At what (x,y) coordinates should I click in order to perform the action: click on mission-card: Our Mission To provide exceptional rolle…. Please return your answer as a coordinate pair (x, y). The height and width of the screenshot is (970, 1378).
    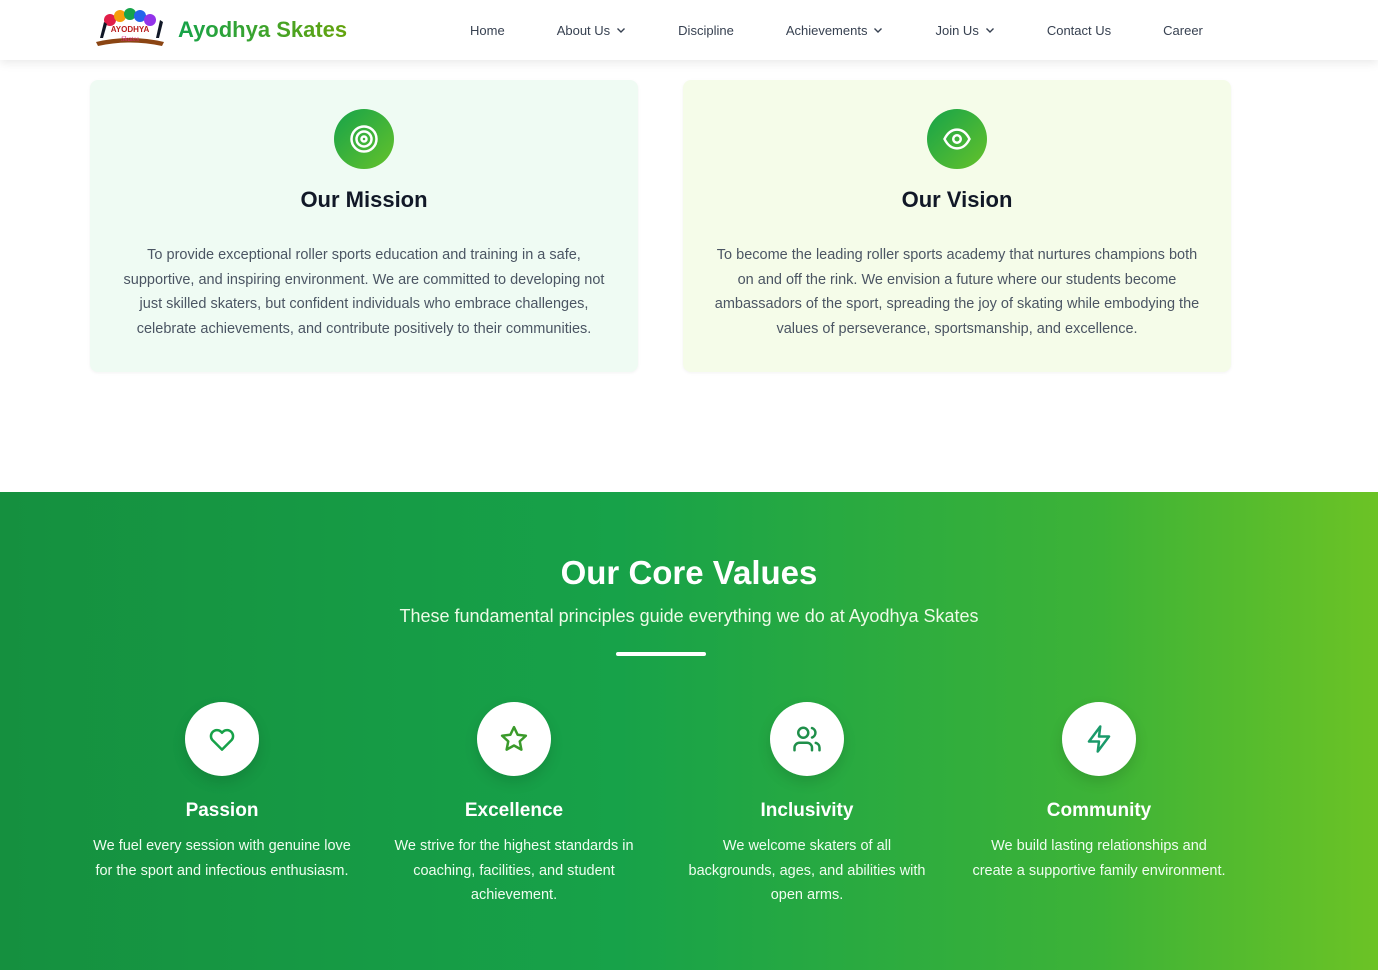
    Looking at the image, I should click on (364, 226).